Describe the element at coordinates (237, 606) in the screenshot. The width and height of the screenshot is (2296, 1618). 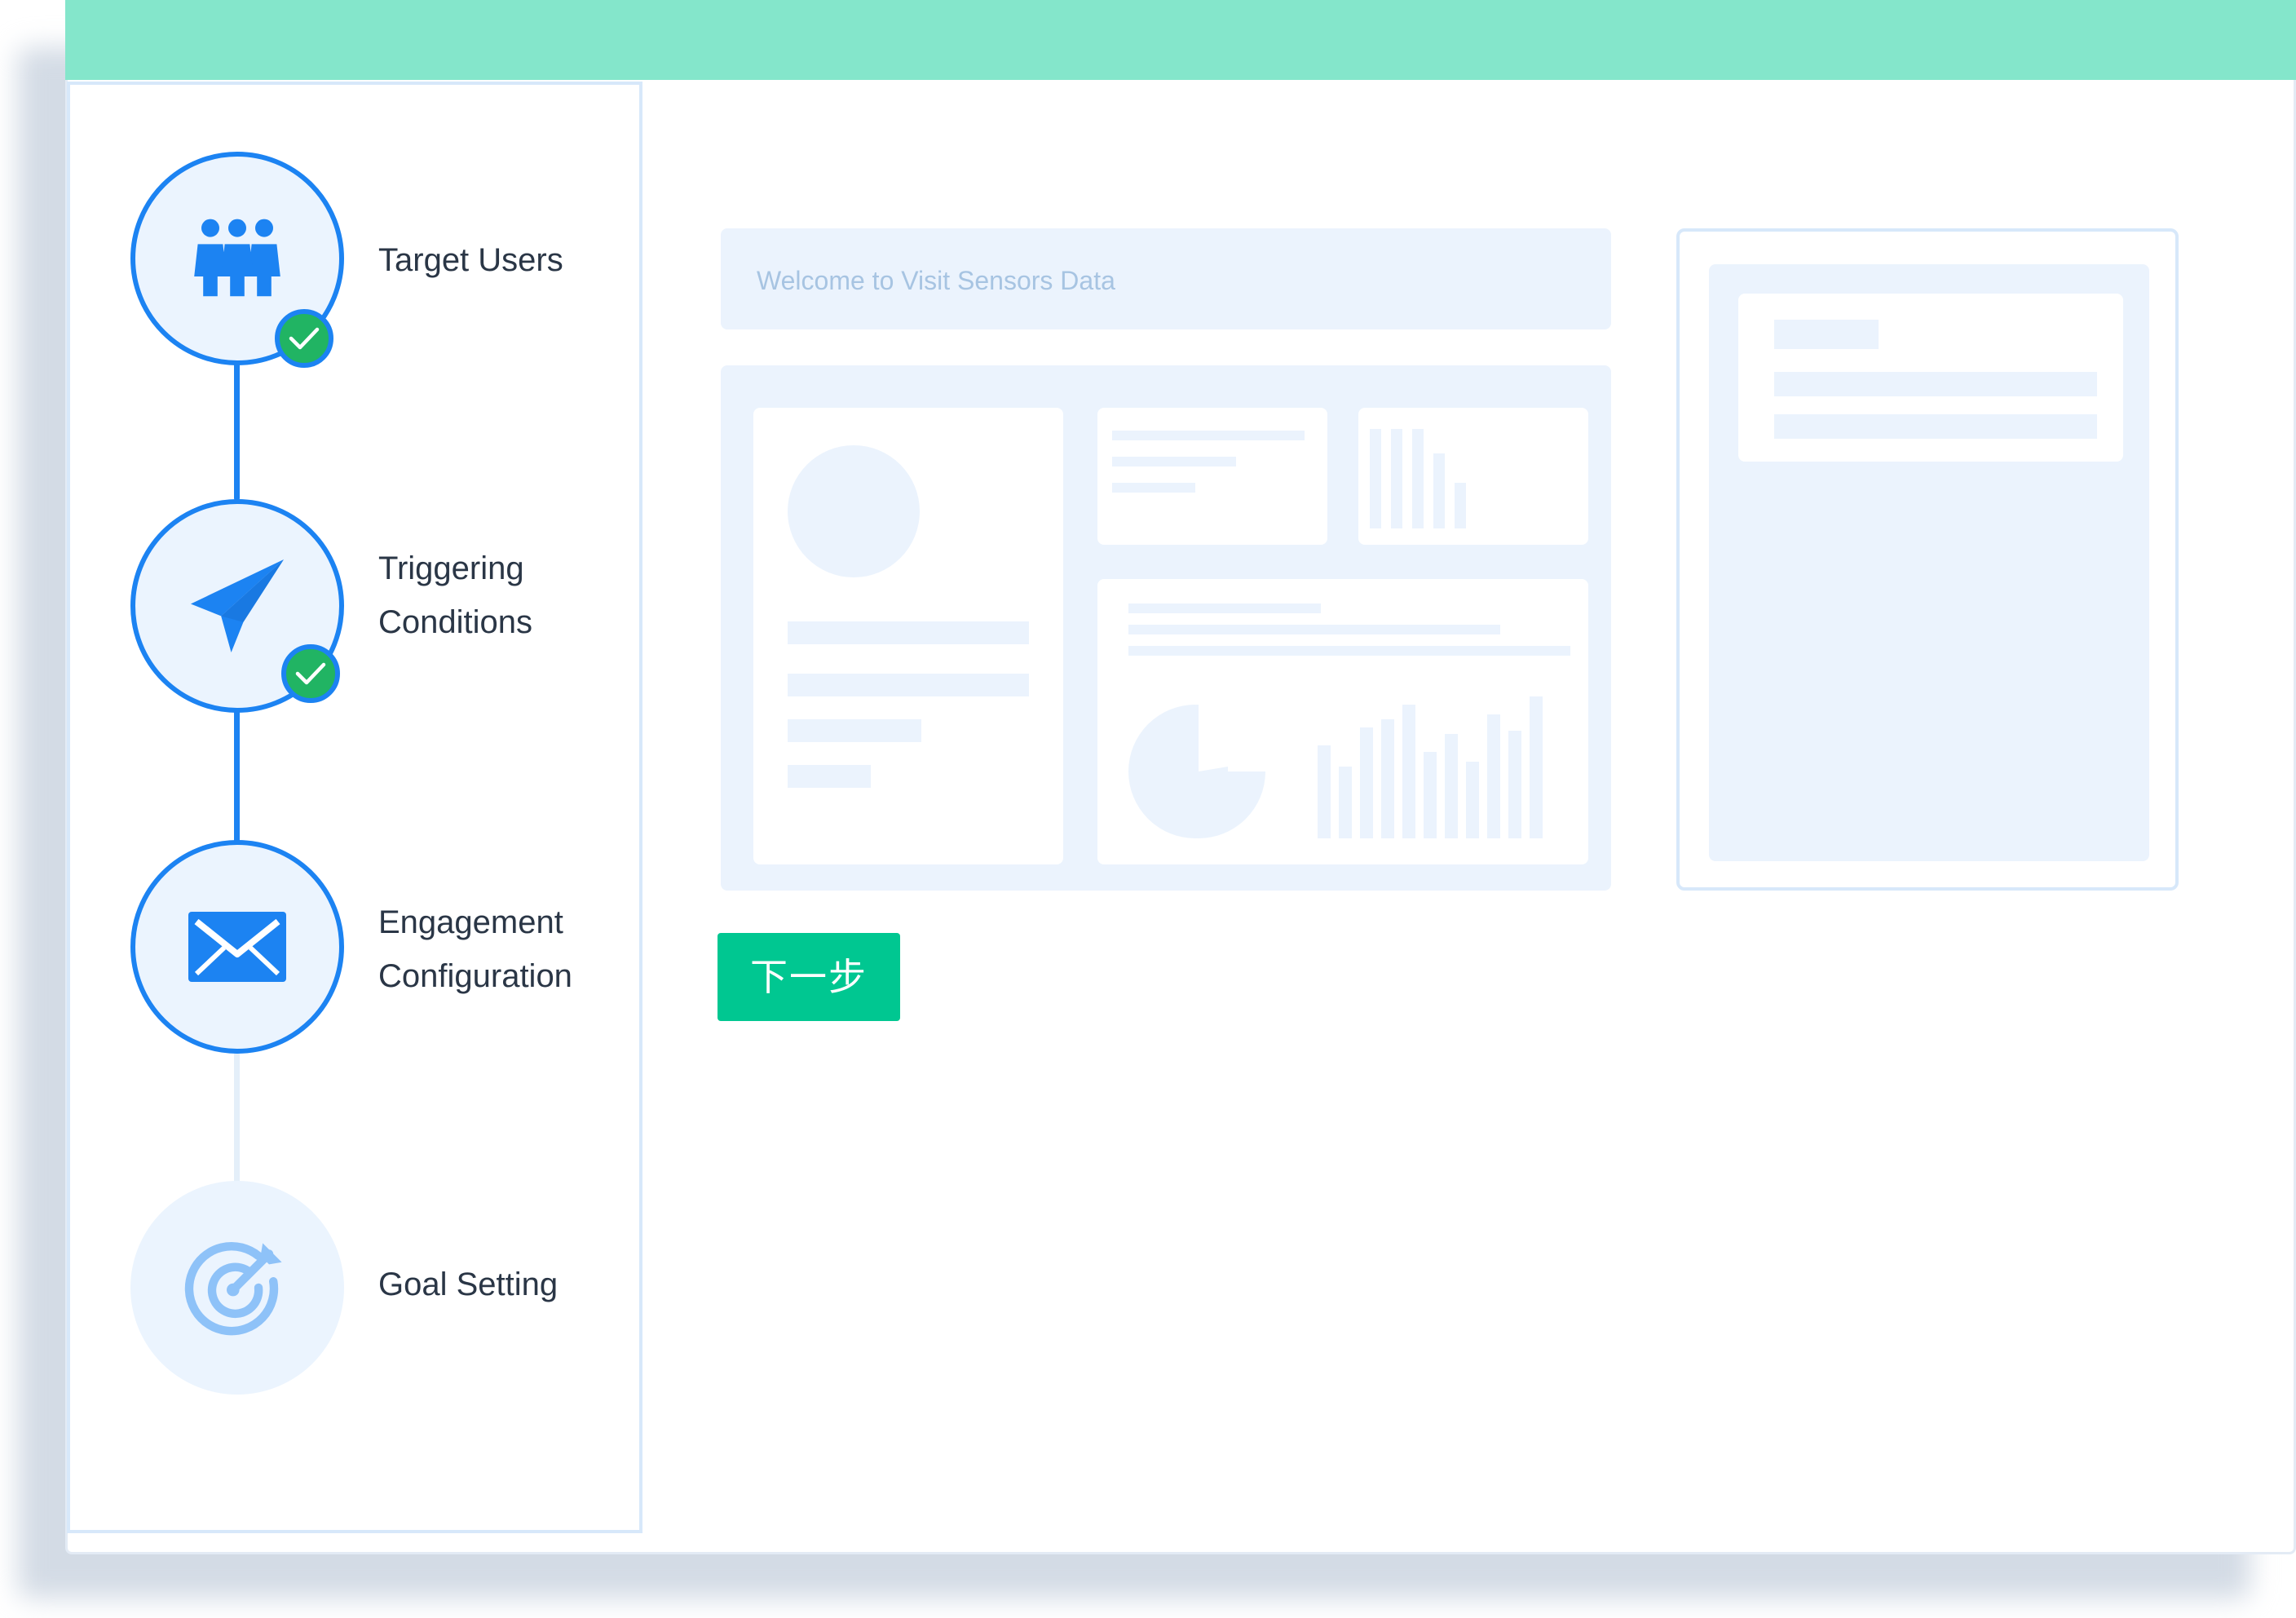
I see `paper-plane-icon` at that location.